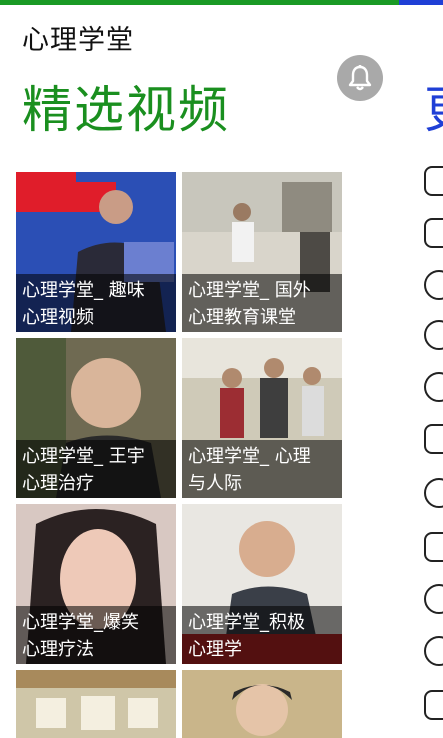 The height and width of the screenshot is (738, 443). What do you see at coordinates (96, 303) in the screenshot?
I see `video-title: 心理学堂_ 趣味 心理视频` at bounding box center [96, 303].